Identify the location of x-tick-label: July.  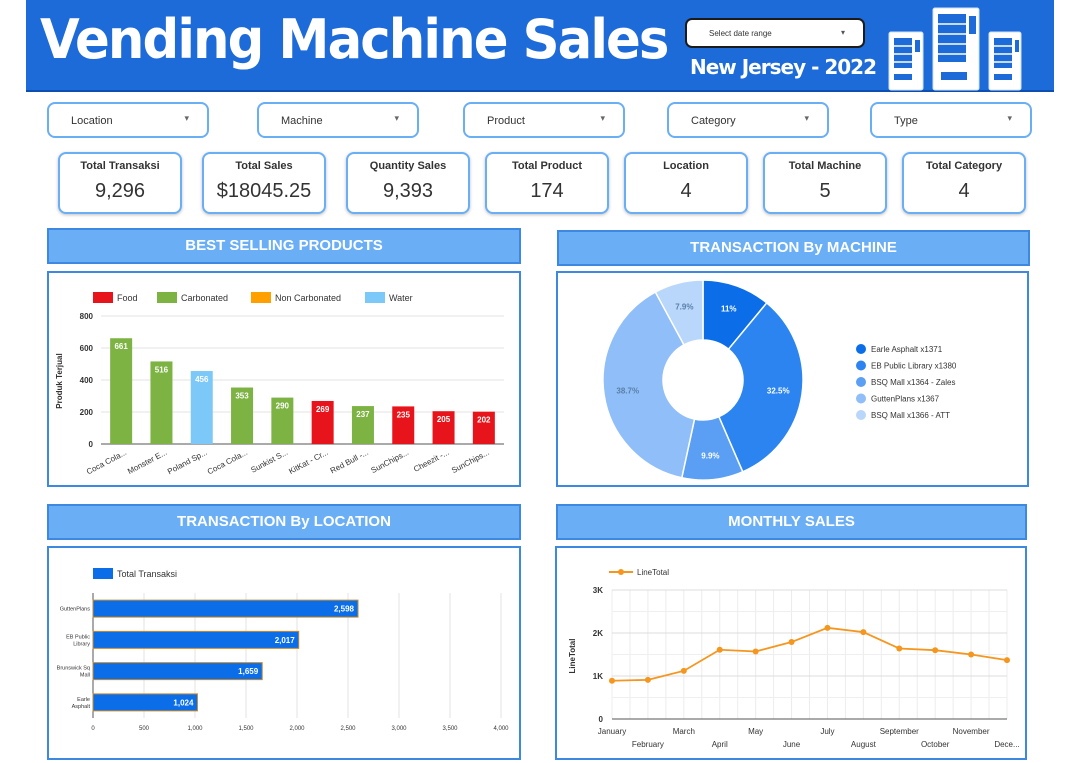
(827, 731).